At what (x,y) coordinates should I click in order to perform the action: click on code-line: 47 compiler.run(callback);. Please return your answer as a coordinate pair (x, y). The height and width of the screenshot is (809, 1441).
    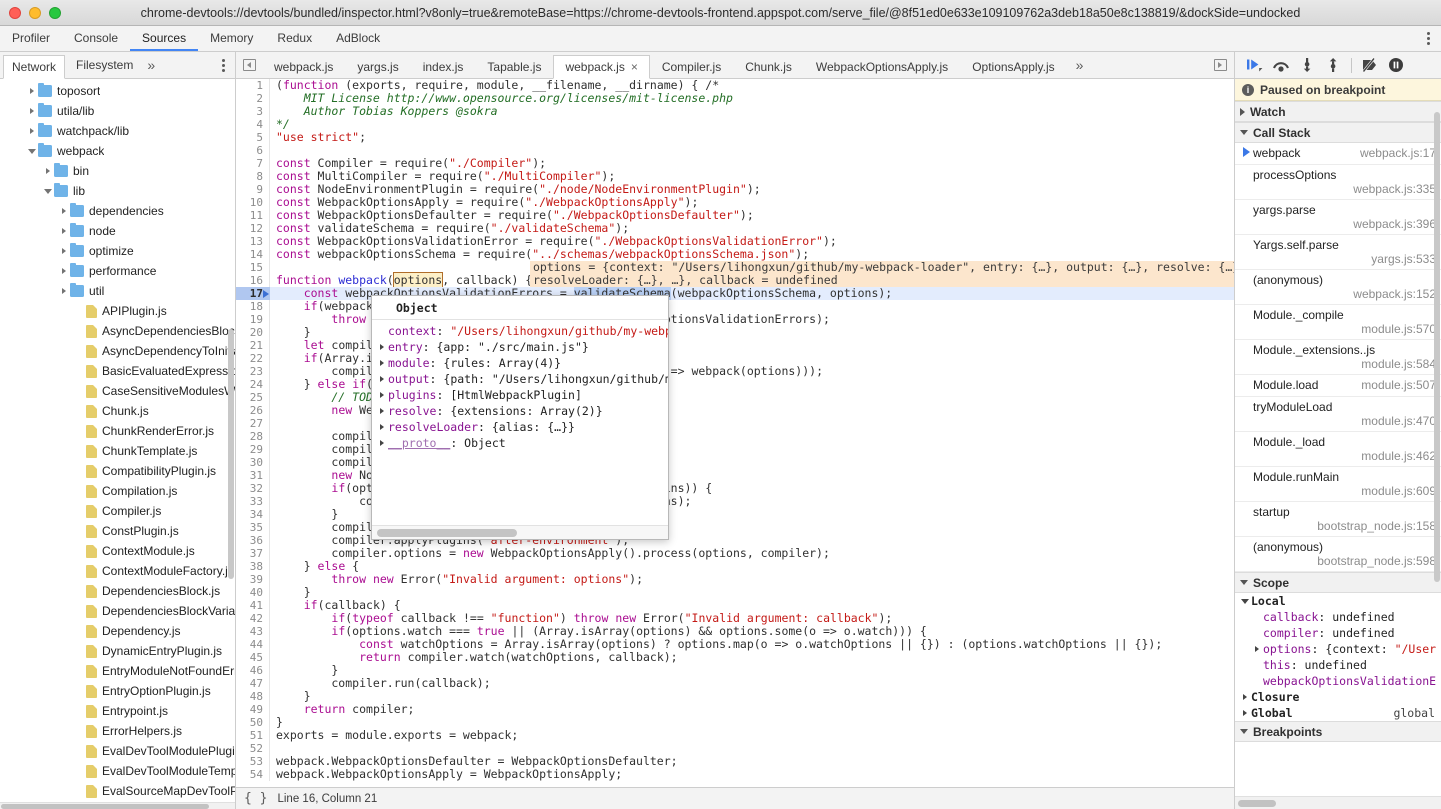
    Looking at the image, I should click on (735, 683).